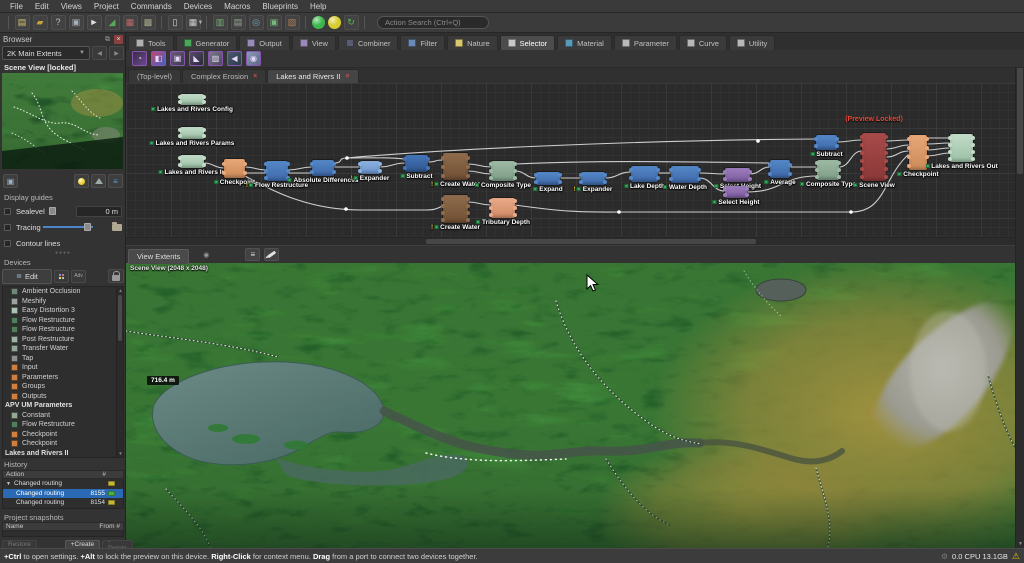 This screenshot has width=1024, height=563. I want to click on node-lakes-and-rivers-in, so click(192, 161).